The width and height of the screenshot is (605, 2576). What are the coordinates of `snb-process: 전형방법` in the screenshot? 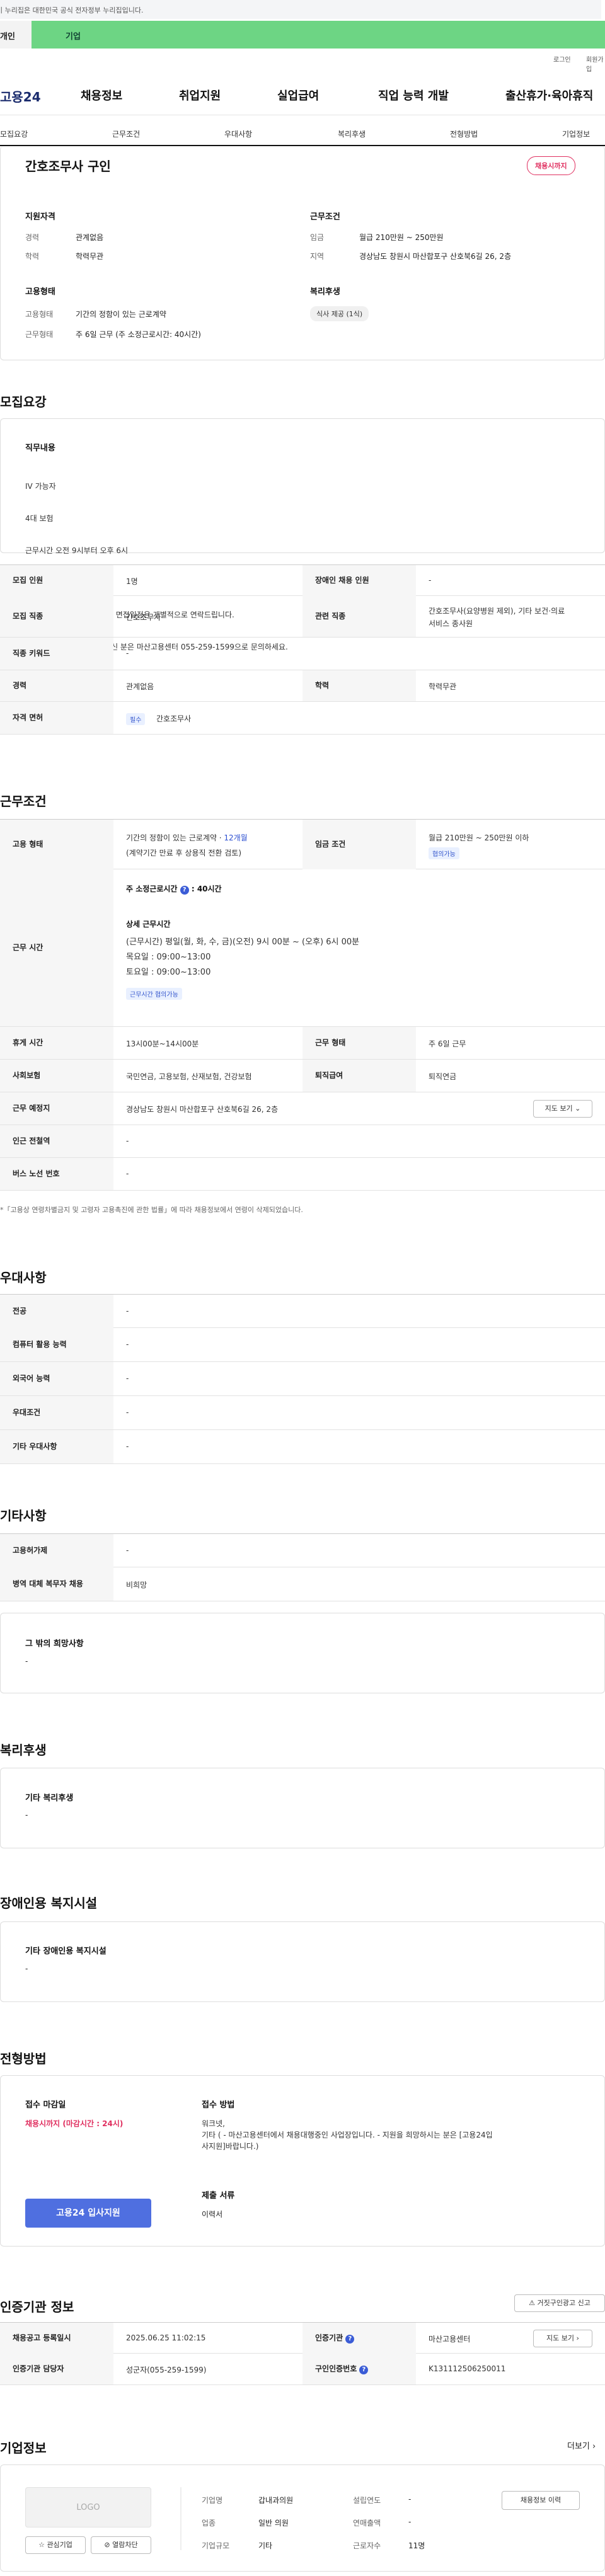 It's located at (464, 134).